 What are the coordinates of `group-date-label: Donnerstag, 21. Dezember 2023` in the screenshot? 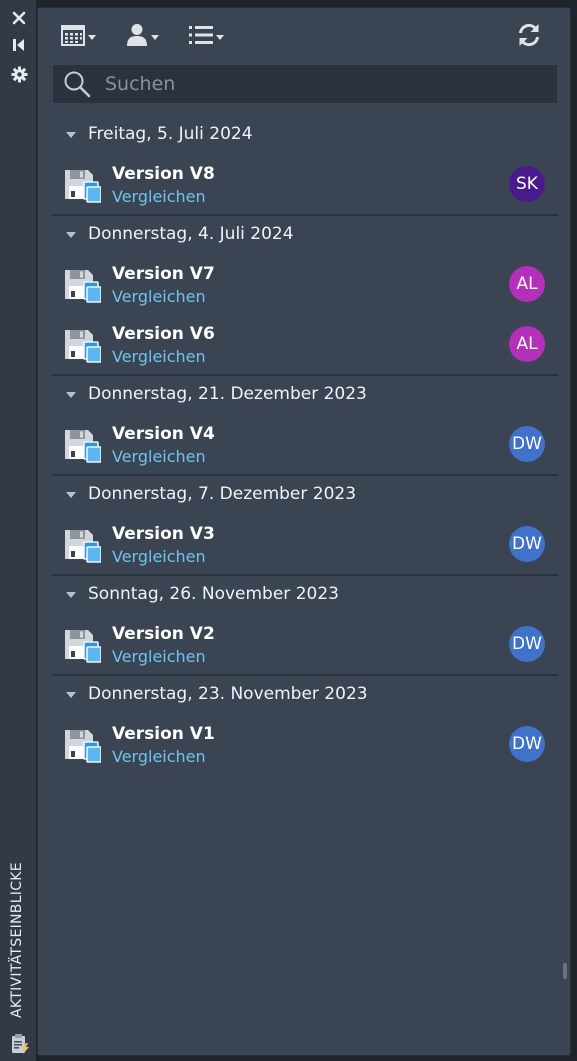 It's located at (227, 394).